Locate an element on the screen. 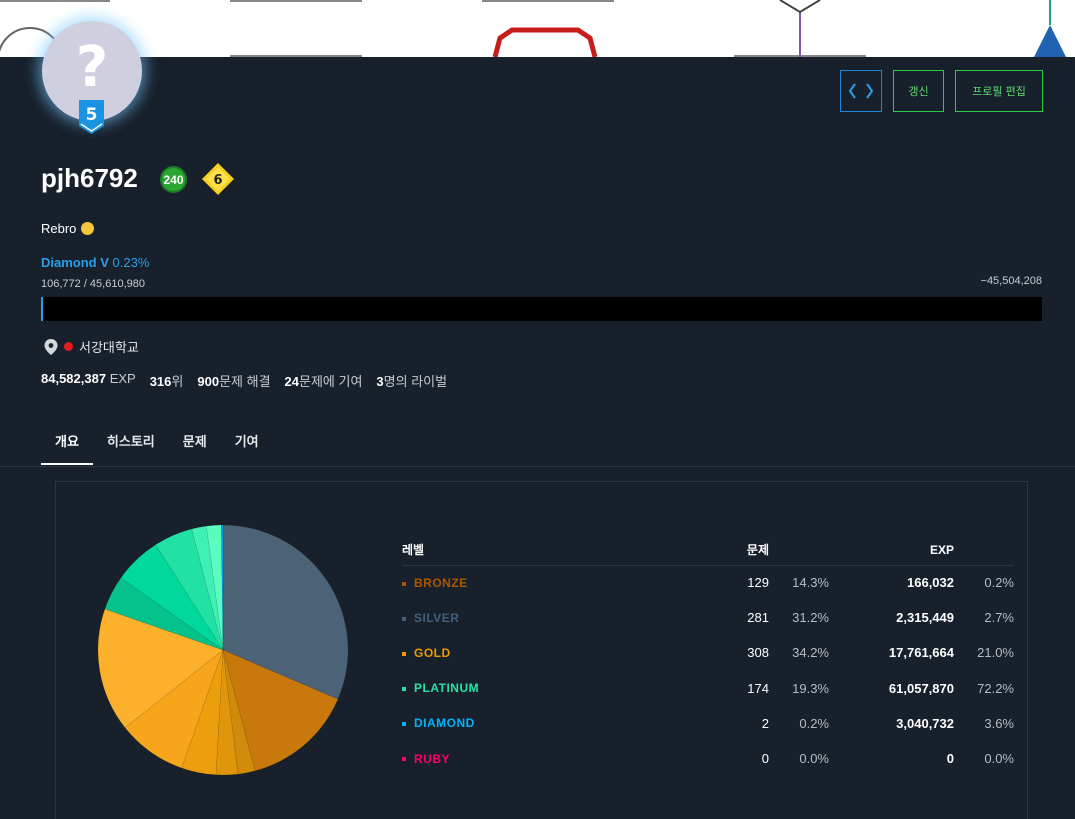 Image resolution: width=1075 pixels, height=819 pixels. level-table-header: 레벨 문제 EXP is located at coordinates (708, 550).